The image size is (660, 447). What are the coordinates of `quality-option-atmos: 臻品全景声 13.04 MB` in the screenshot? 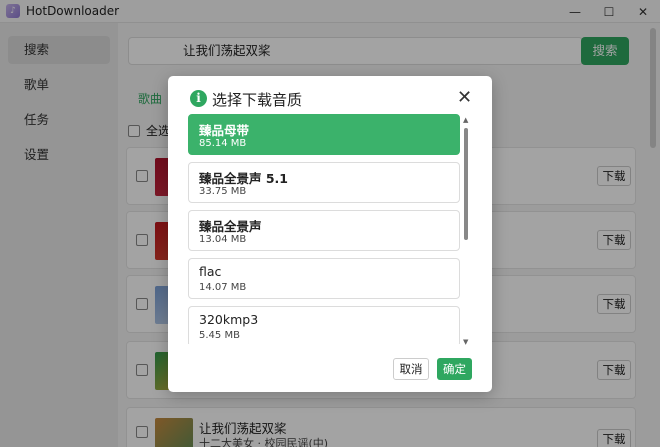 It's located at (324, 230).